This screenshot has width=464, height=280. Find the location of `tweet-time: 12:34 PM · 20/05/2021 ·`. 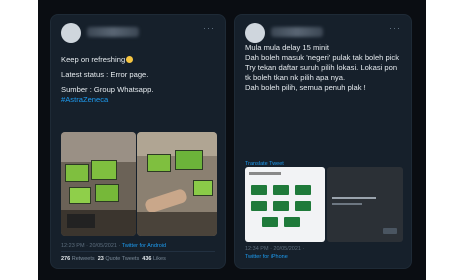

tweet-time: 12:34 PM · 20/05/2021 · is located at coordinates (275, 249).